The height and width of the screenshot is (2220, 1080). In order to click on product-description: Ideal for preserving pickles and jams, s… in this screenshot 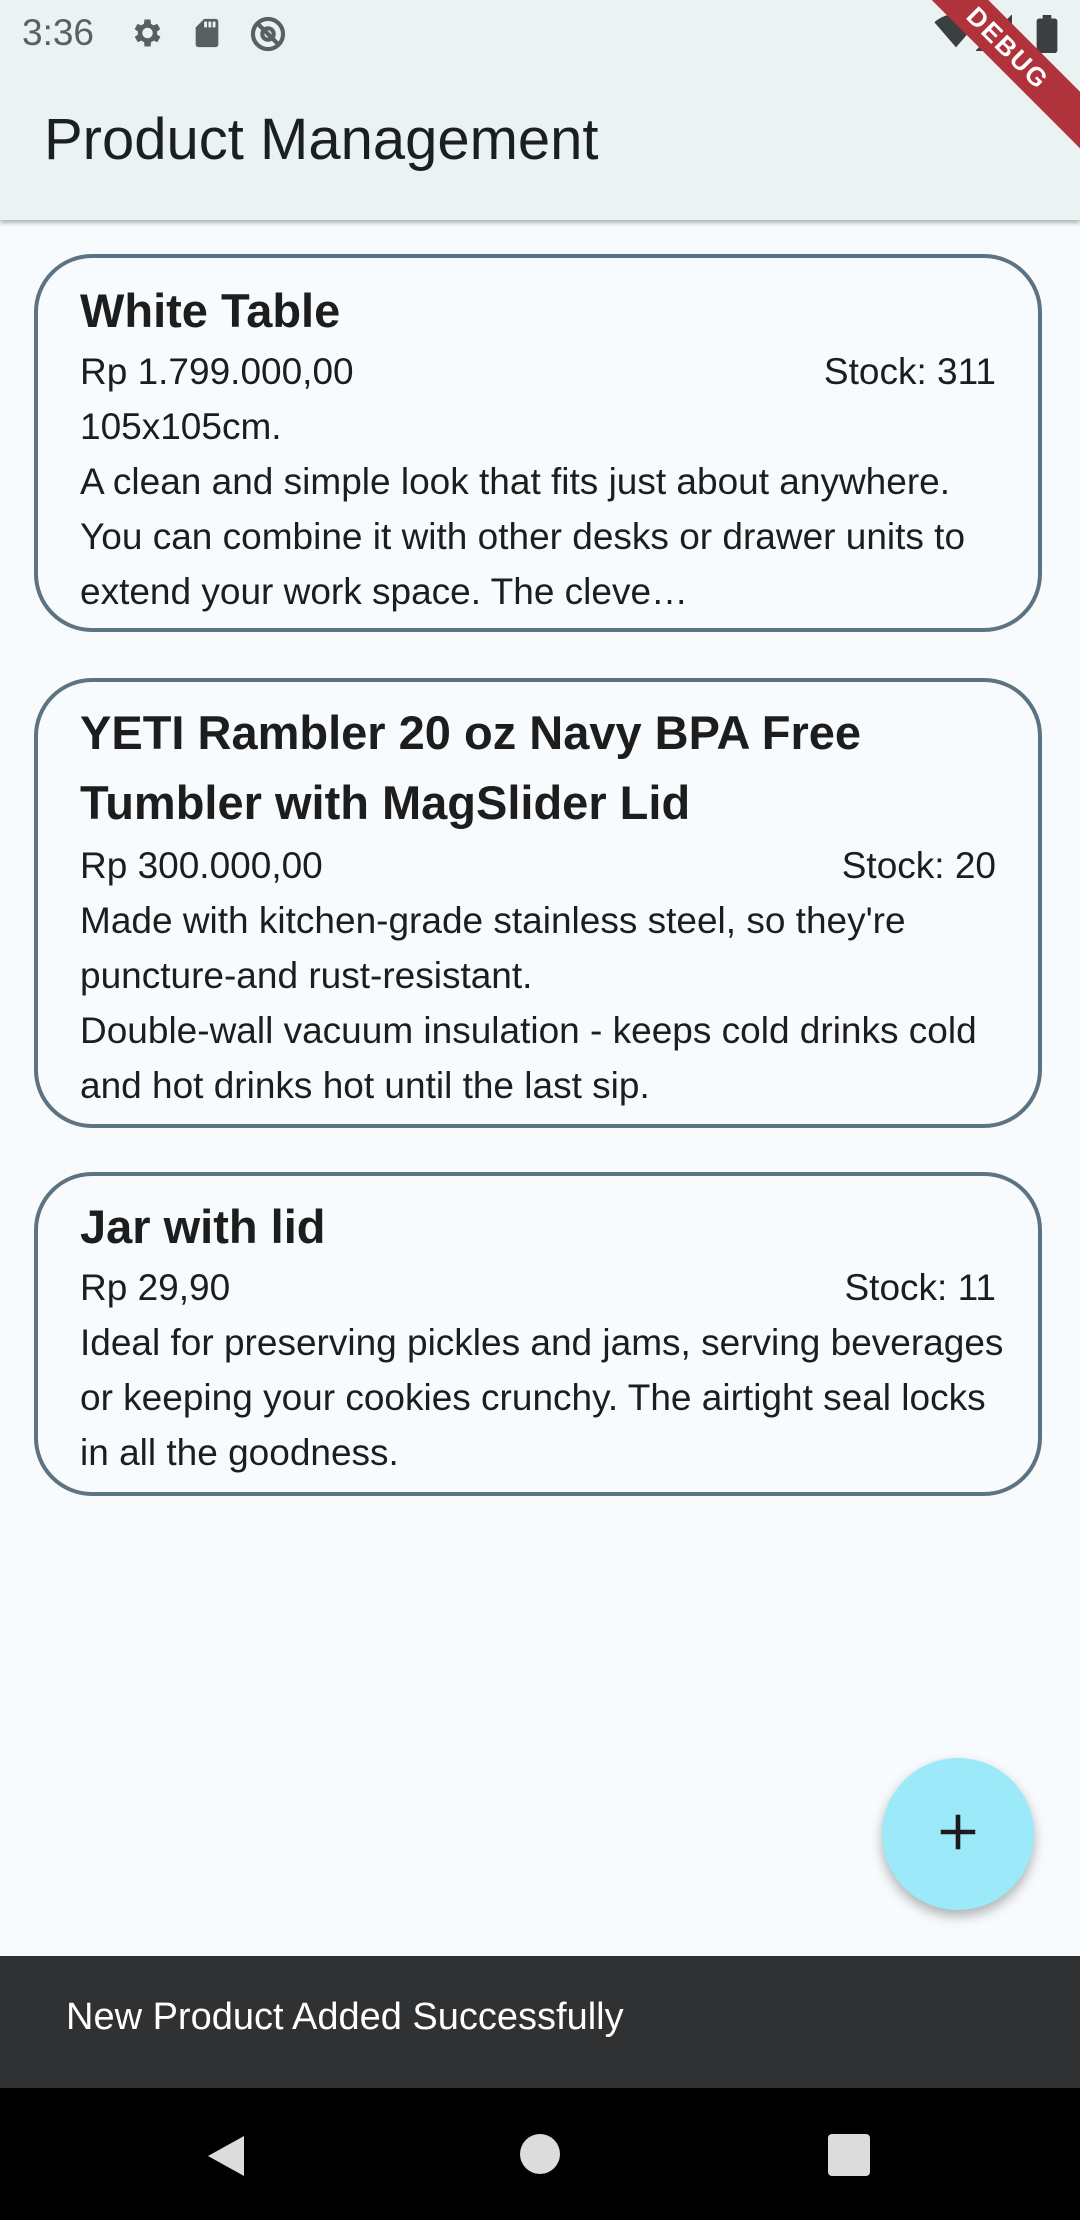, I will do `click(542, 1397)`.